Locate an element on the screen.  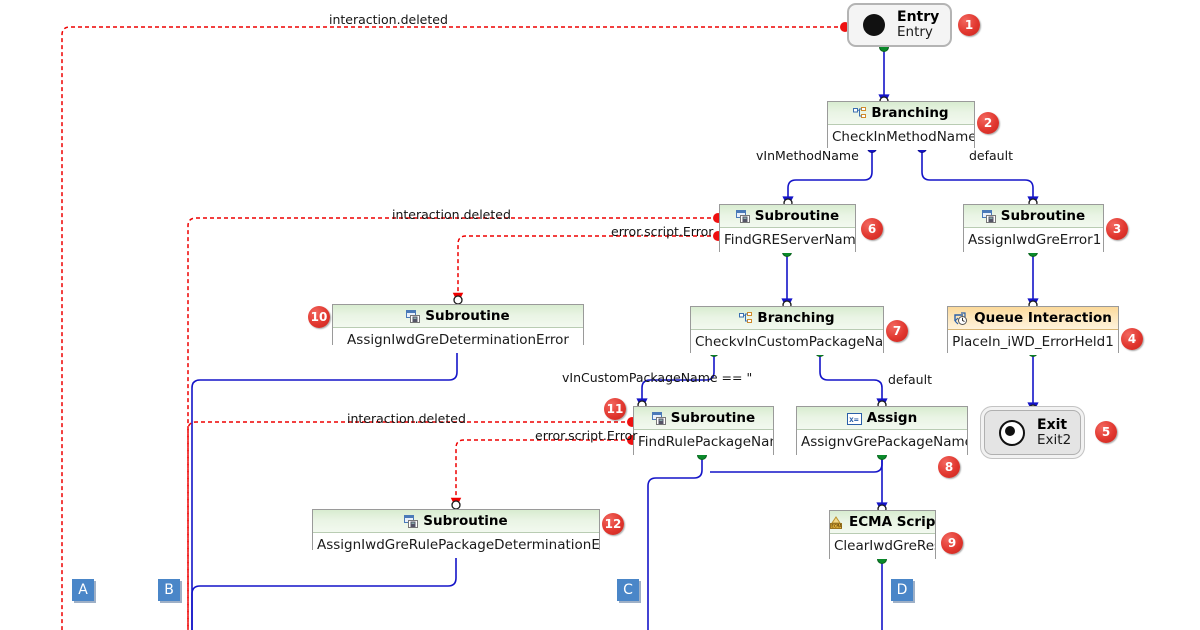
node-2-title: Branching is located at coordinates (901, 113).